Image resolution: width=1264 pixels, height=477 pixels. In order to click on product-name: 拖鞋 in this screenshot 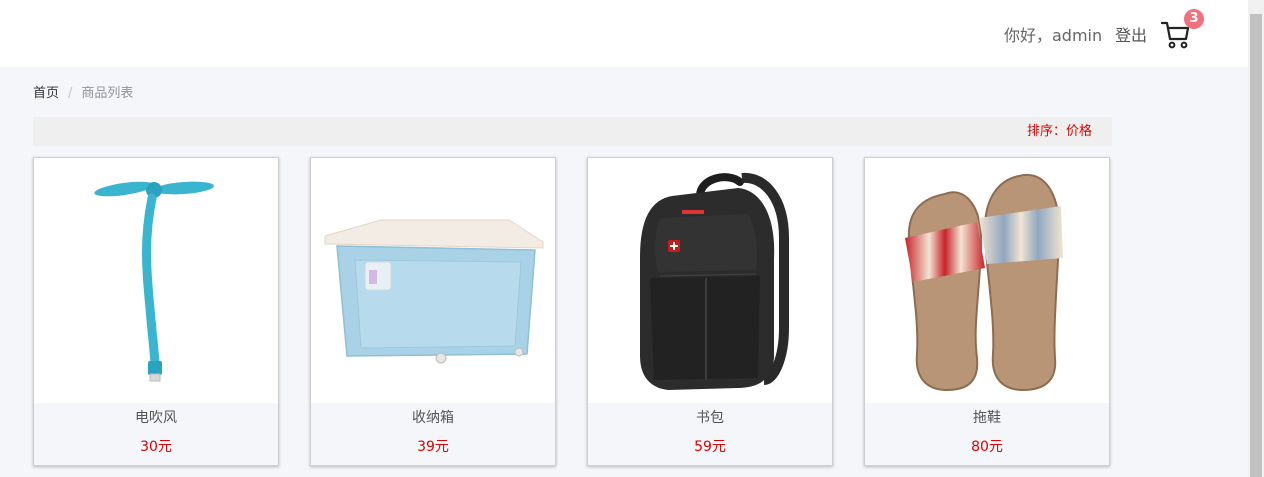, I will do `click(987, 418)`.